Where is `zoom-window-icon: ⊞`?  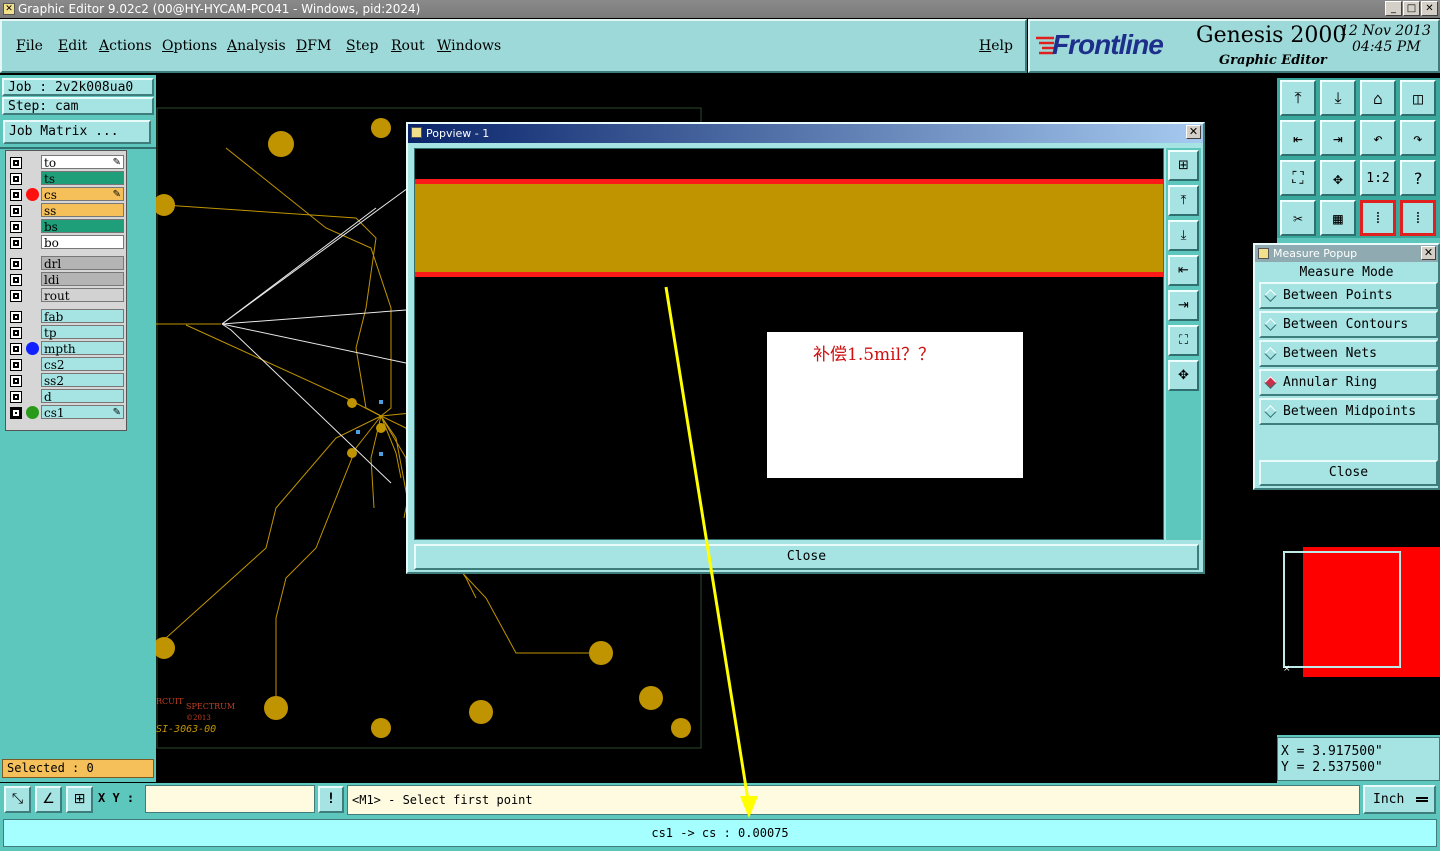 zoom-window-icon: ⊞ is located at coordinates (1183, 165).